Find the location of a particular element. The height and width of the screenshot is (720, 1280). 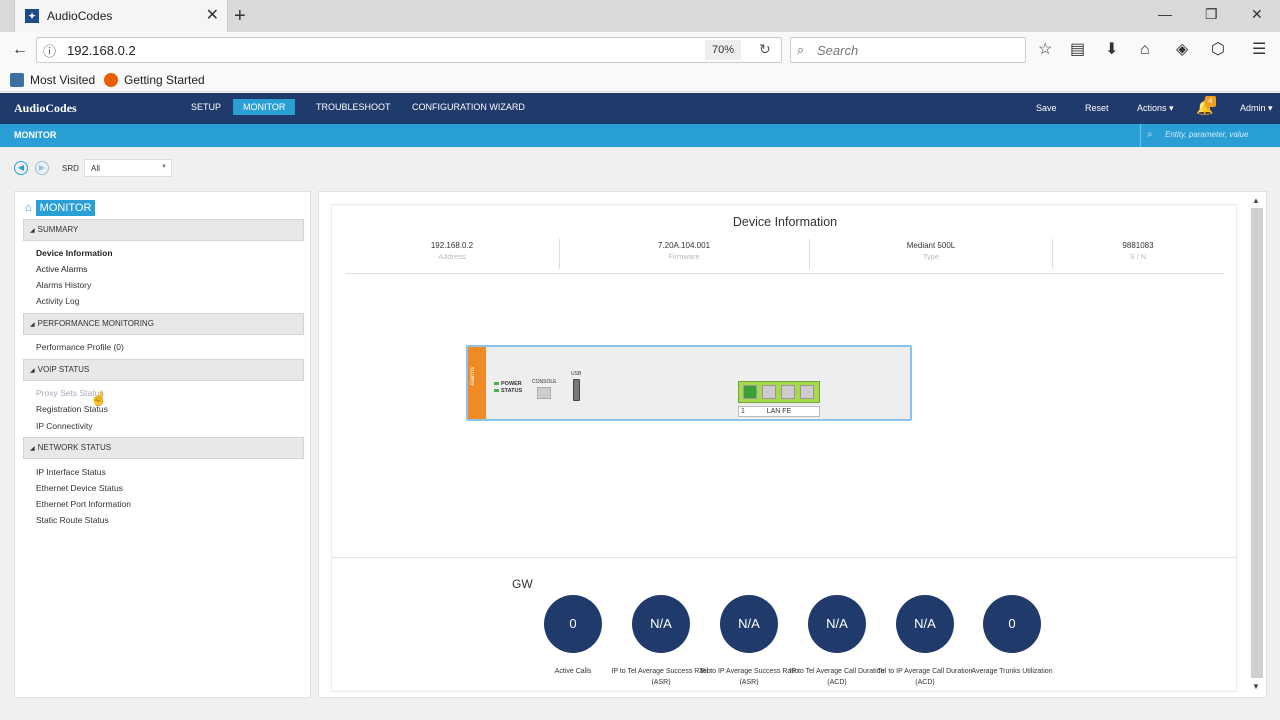

status-led is located at coordinates (496, 390).